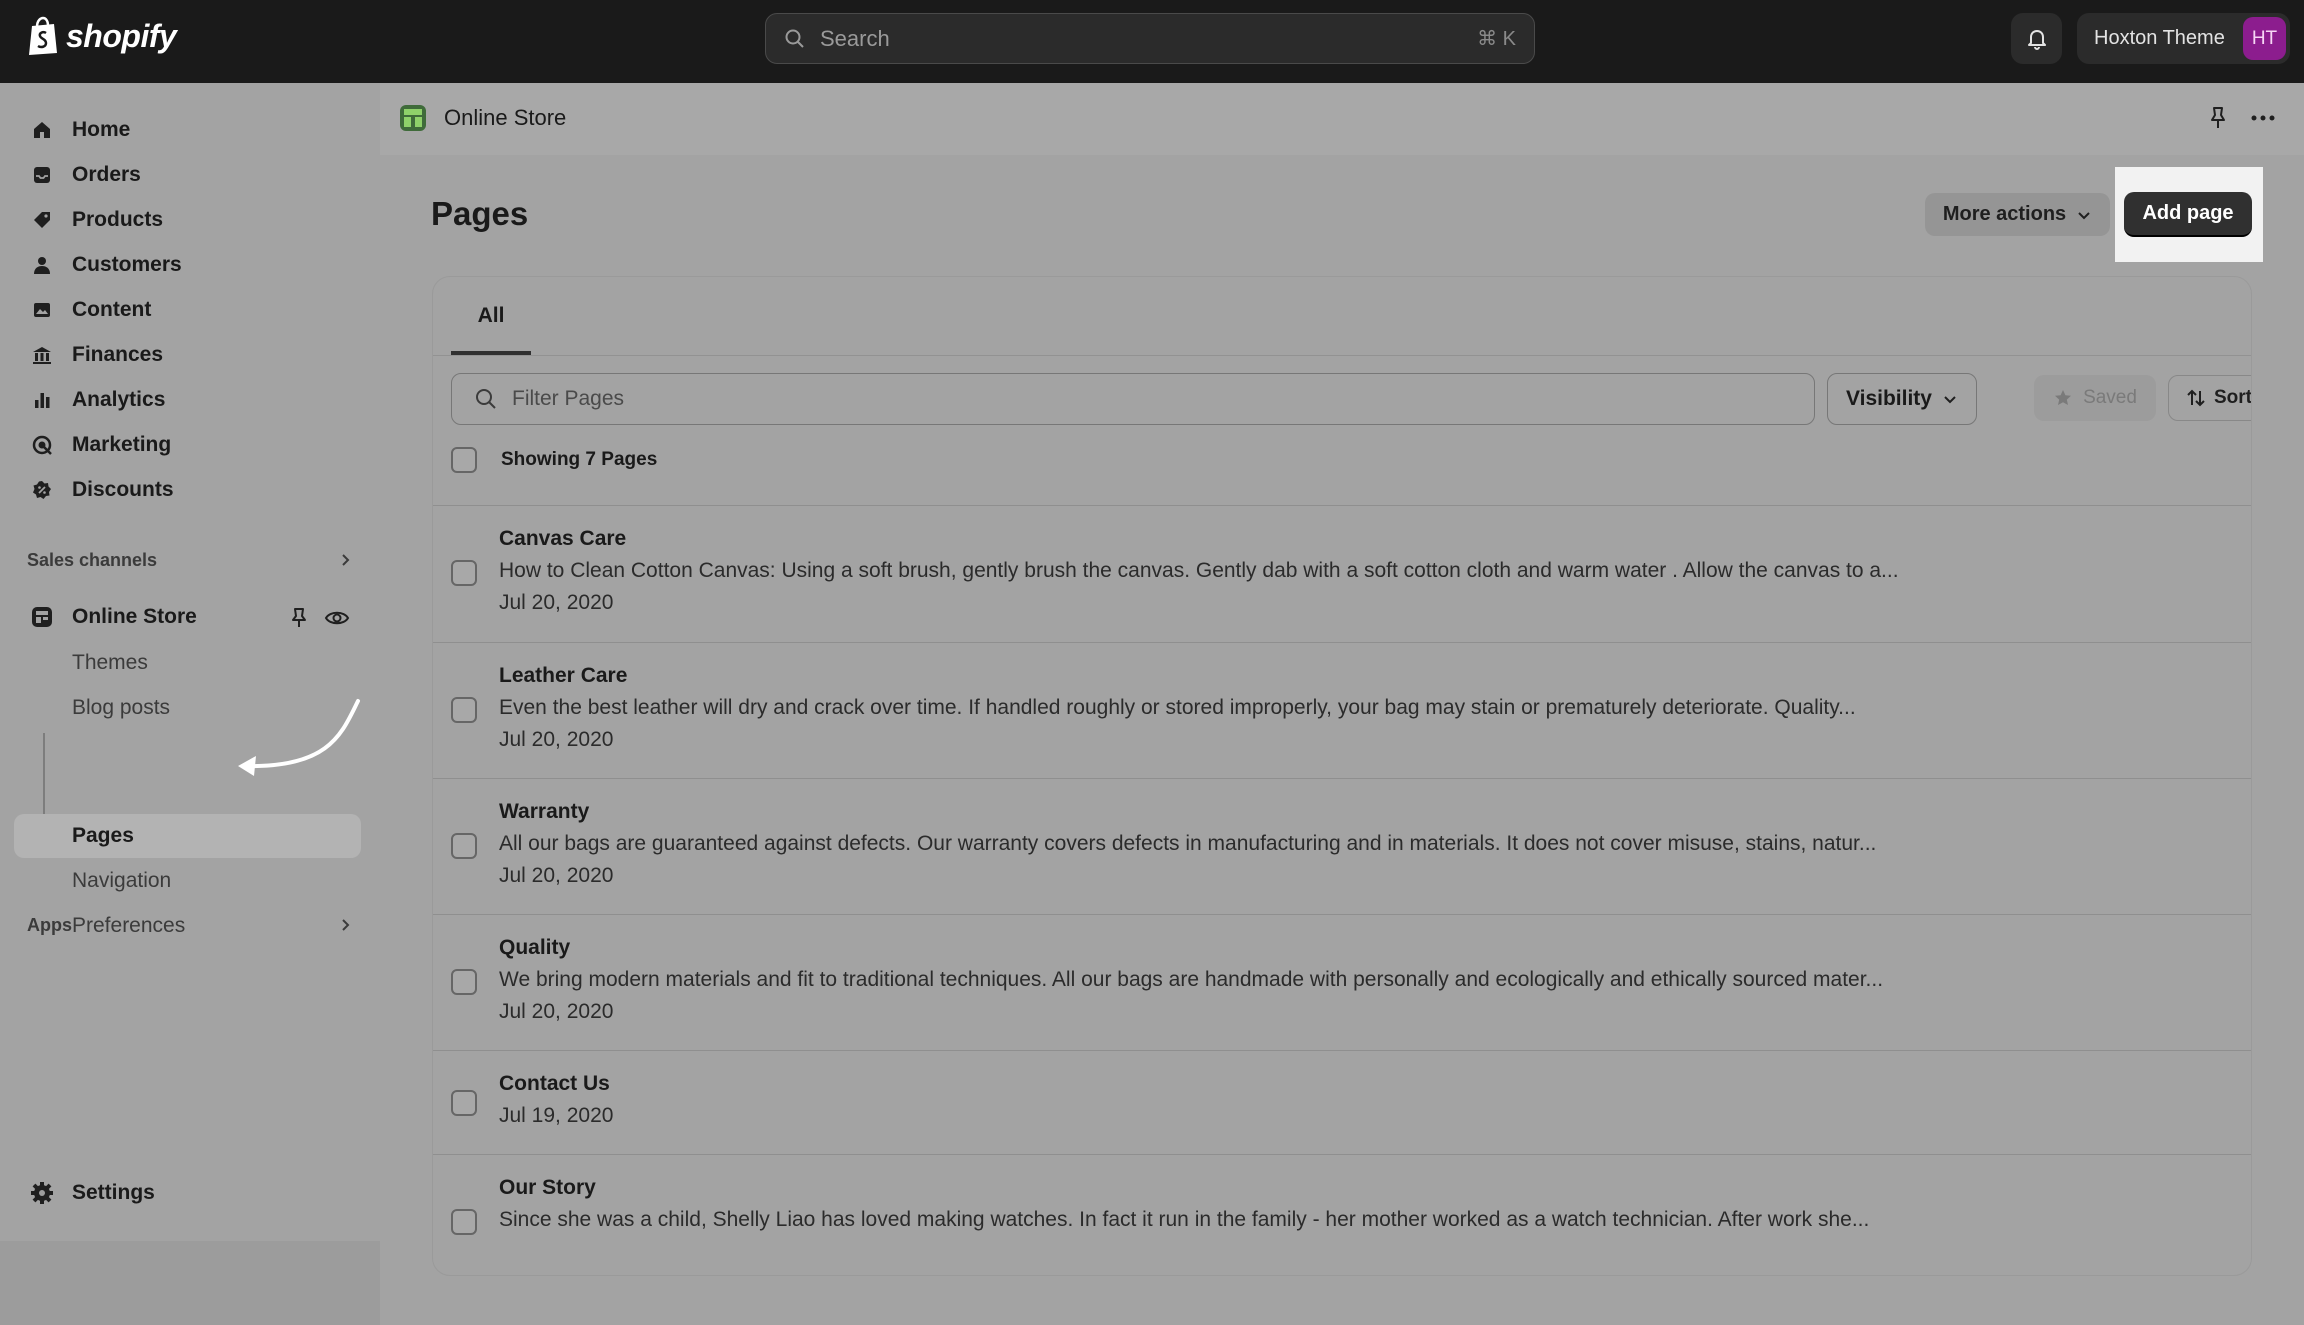 This screenshot has width=2304, height=1325. I want to click on sidebar-item-settings: Settings, so click(84, 1193).